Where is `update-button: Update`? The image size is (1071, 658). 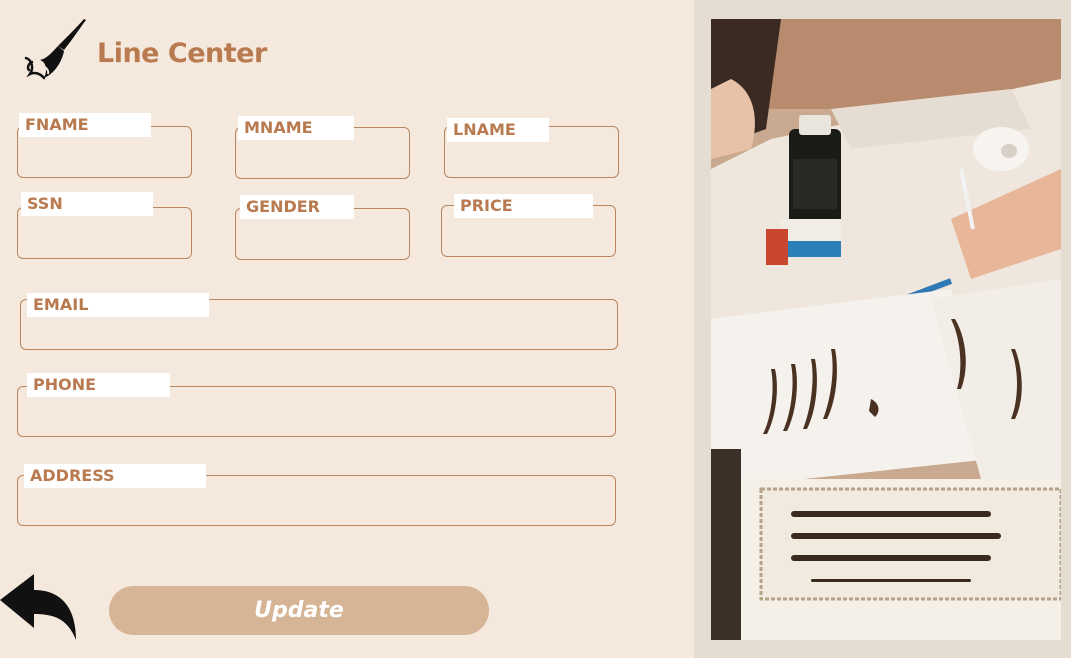
update-button: Update is located at coordinates (299, 610).